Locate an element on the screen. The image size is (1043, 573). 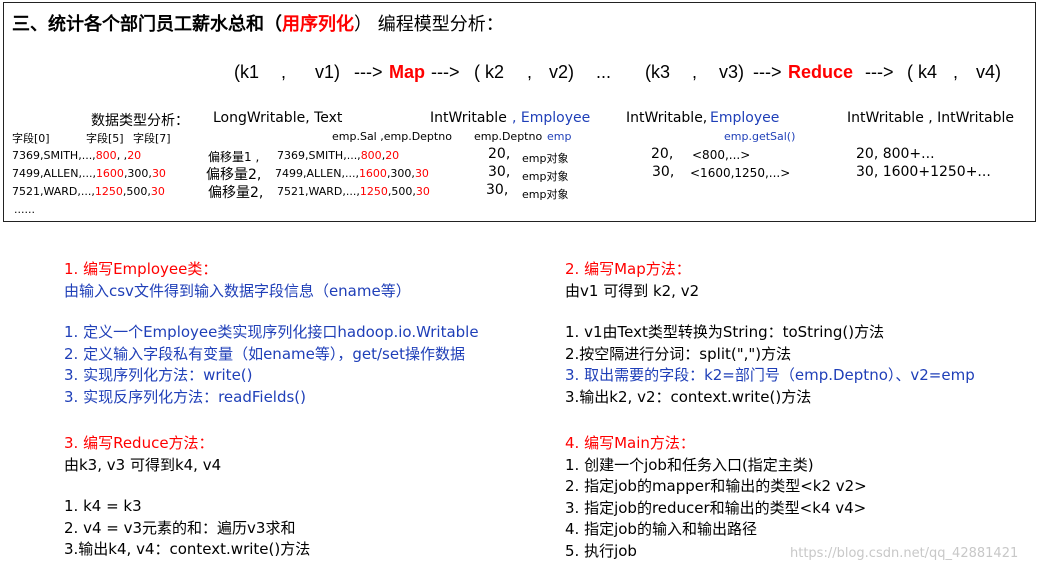
flow-v3: v3) is located at coordinates (732, 72).